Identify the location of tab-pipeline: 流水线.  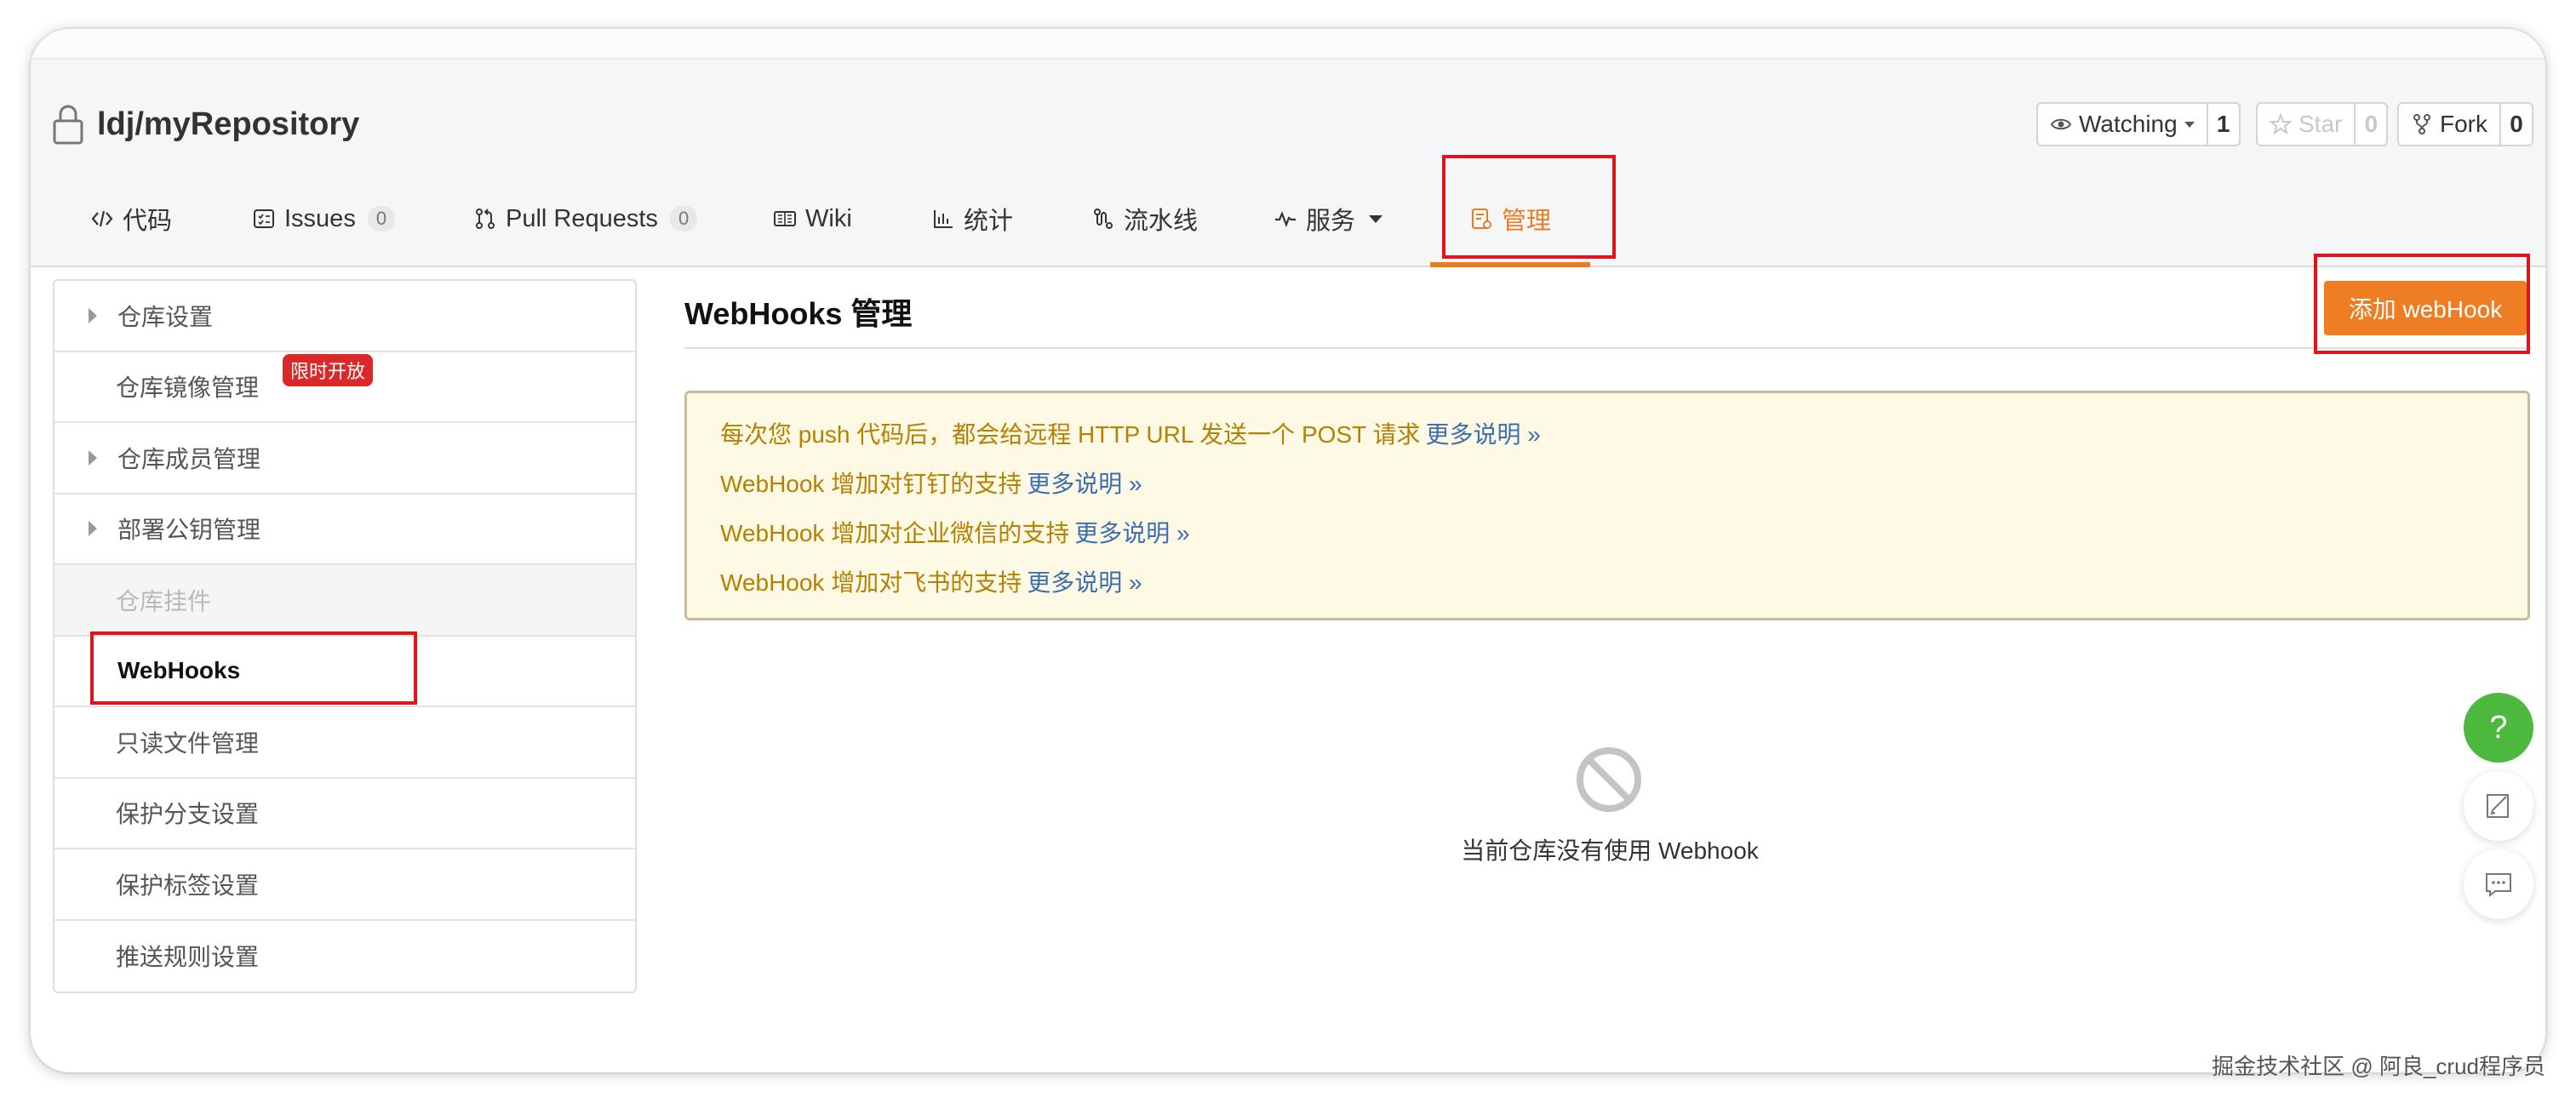
(1145, 218).